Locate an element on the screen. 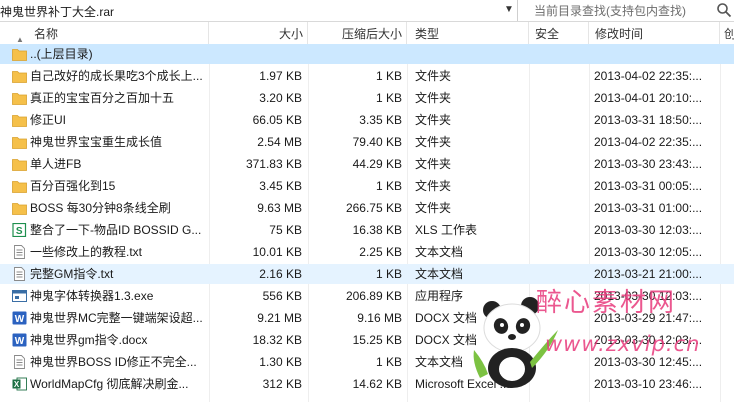 Image resolution: width=734 pixels, height=402 pixels. file-name: 神鬼世界gm指令.docx is located at coordinates (89, 340).